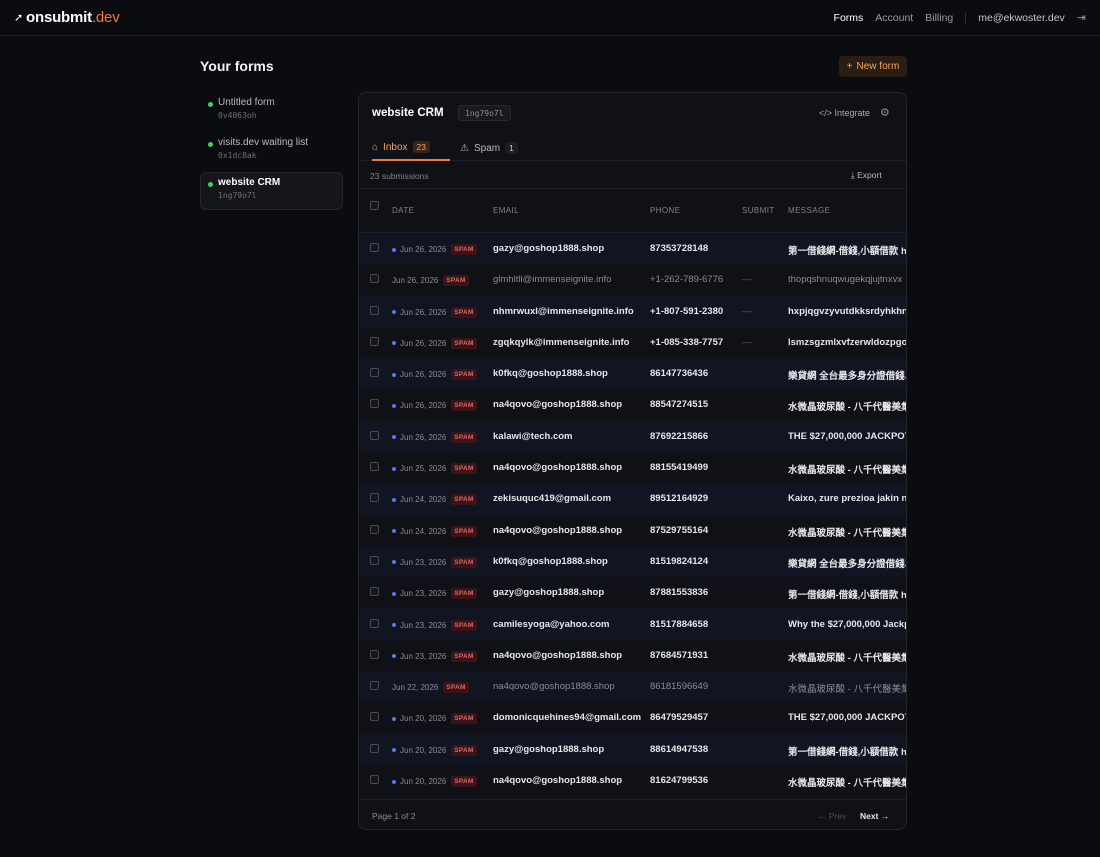 This screenshot has width=1100, height=857. What do you see at coordinates (679, 749) in the screenshot?
I see `row-phone: 88614947538` at bounding box center [679, 749].